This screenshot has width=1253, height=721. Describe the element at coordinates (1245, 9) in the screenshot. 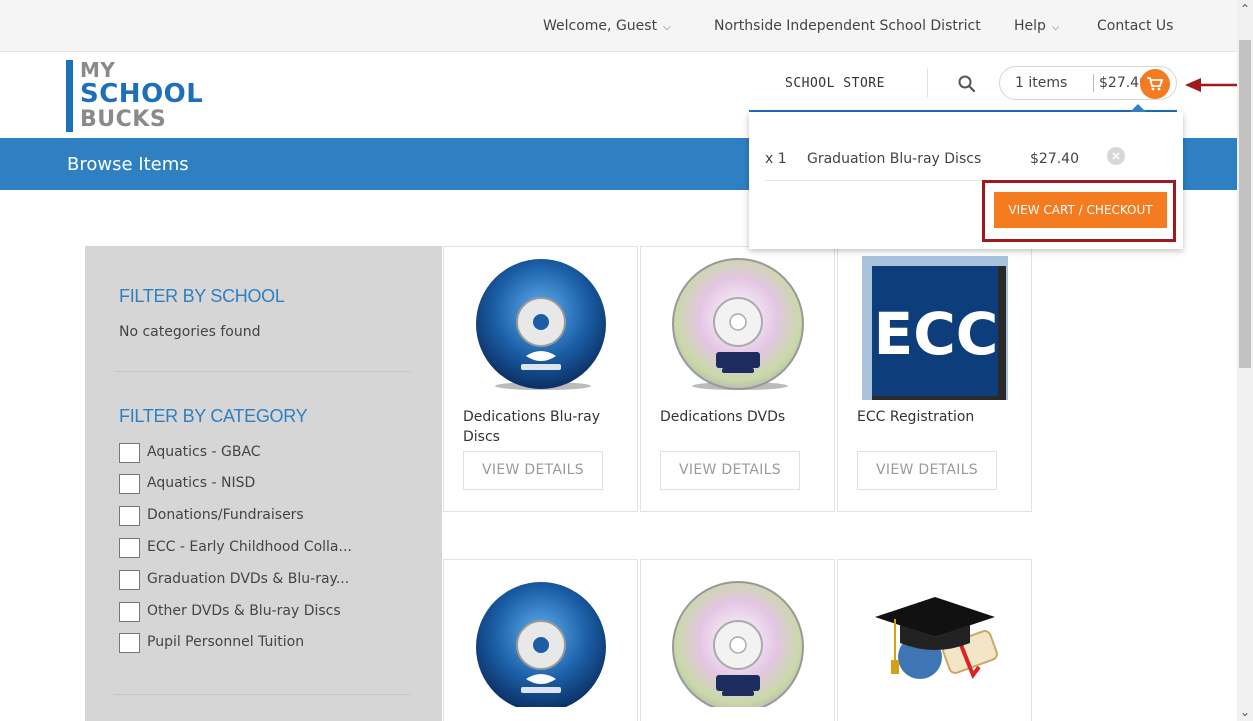

I see `scroll-up-chevron-icon: ⌃` at that location.